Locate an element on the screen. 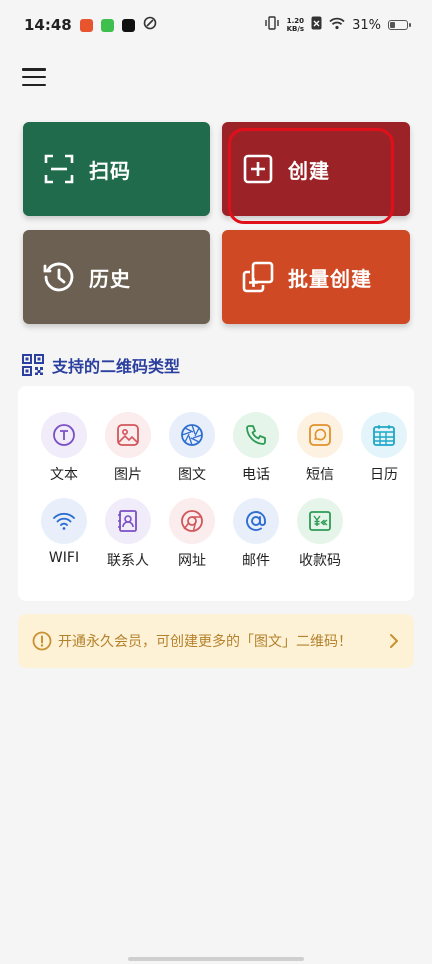 The width and height of the screenshot is (432, 964). calendar-icon is located at coordinates (384, 435).